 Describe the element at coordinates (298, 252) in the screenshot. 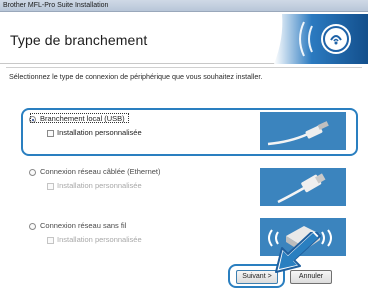

I see `pointer-arrow-icon` at that location.